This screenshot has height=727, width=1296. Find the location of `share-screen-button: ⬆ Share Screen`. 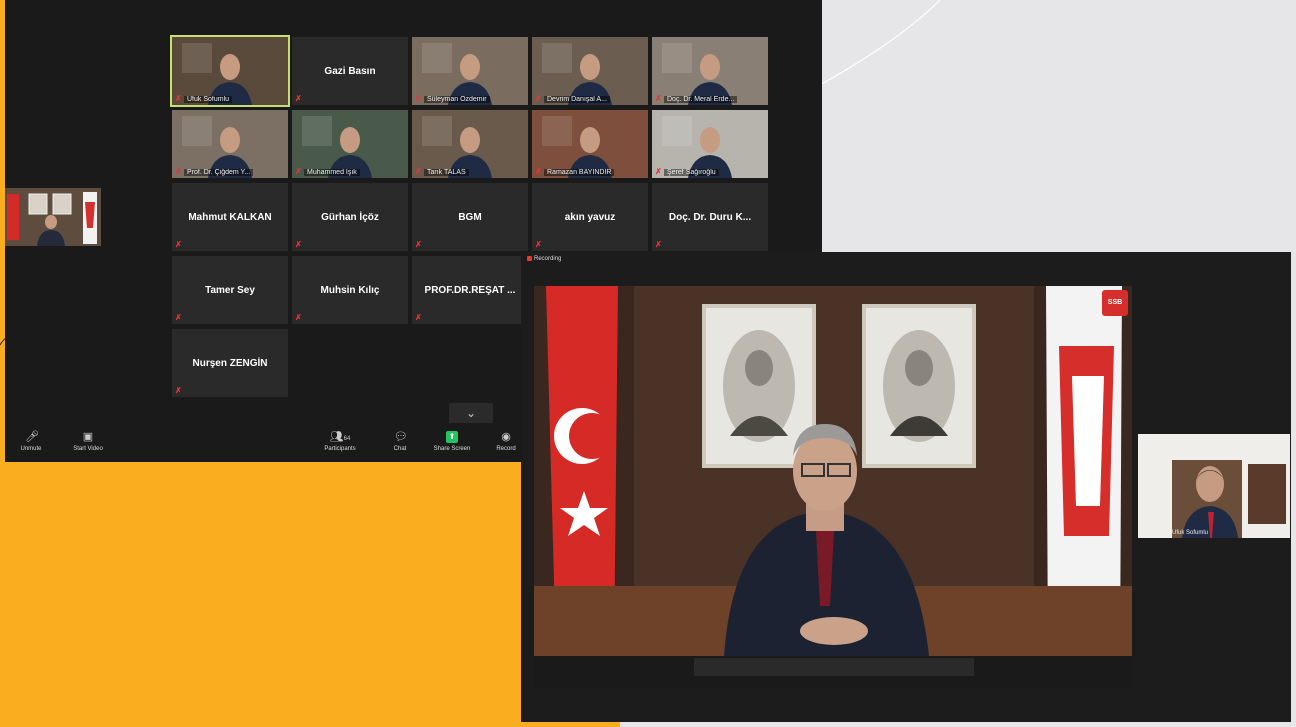

share-screen-button: ⬆ Share Screen is located at coordinates (452, 441).